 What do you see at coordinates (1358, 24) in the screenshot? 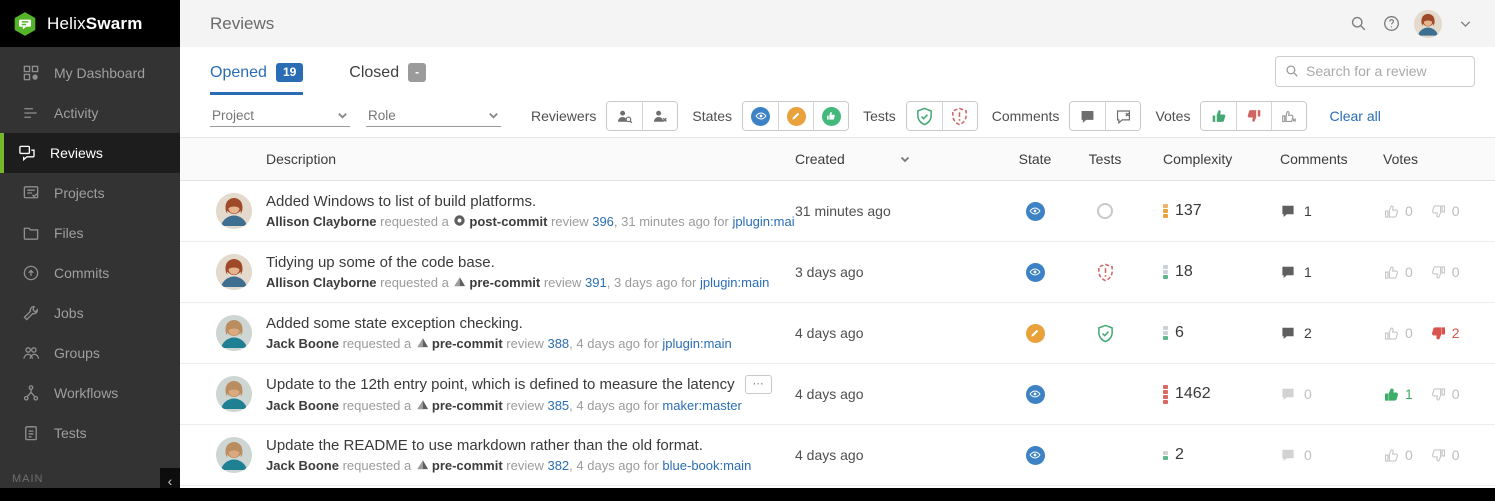
I see `search-icon` at bounding box center [1358, 24].